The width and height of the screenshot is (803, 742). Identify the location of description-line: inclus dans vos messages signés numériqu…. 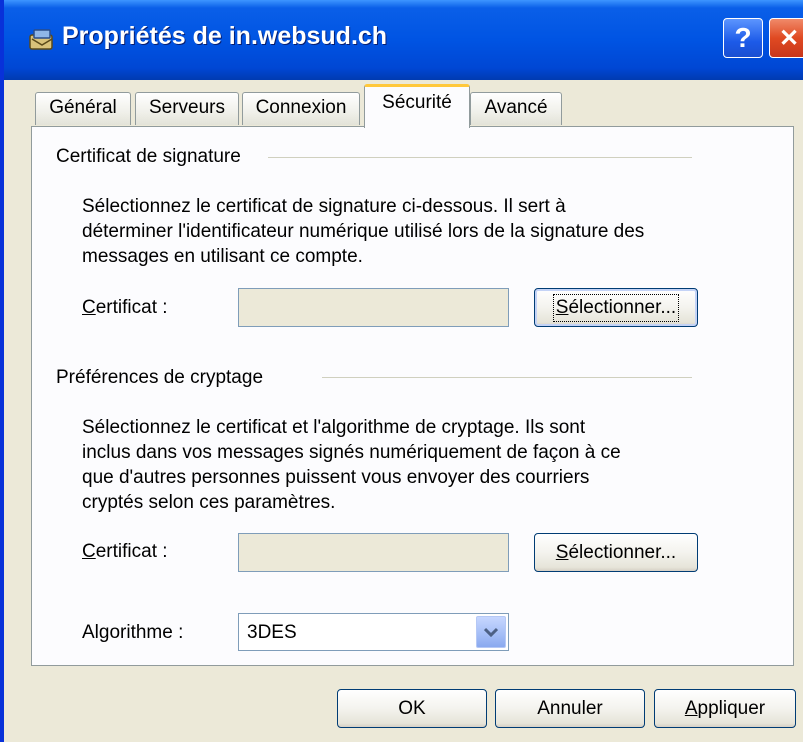
(351, 452).